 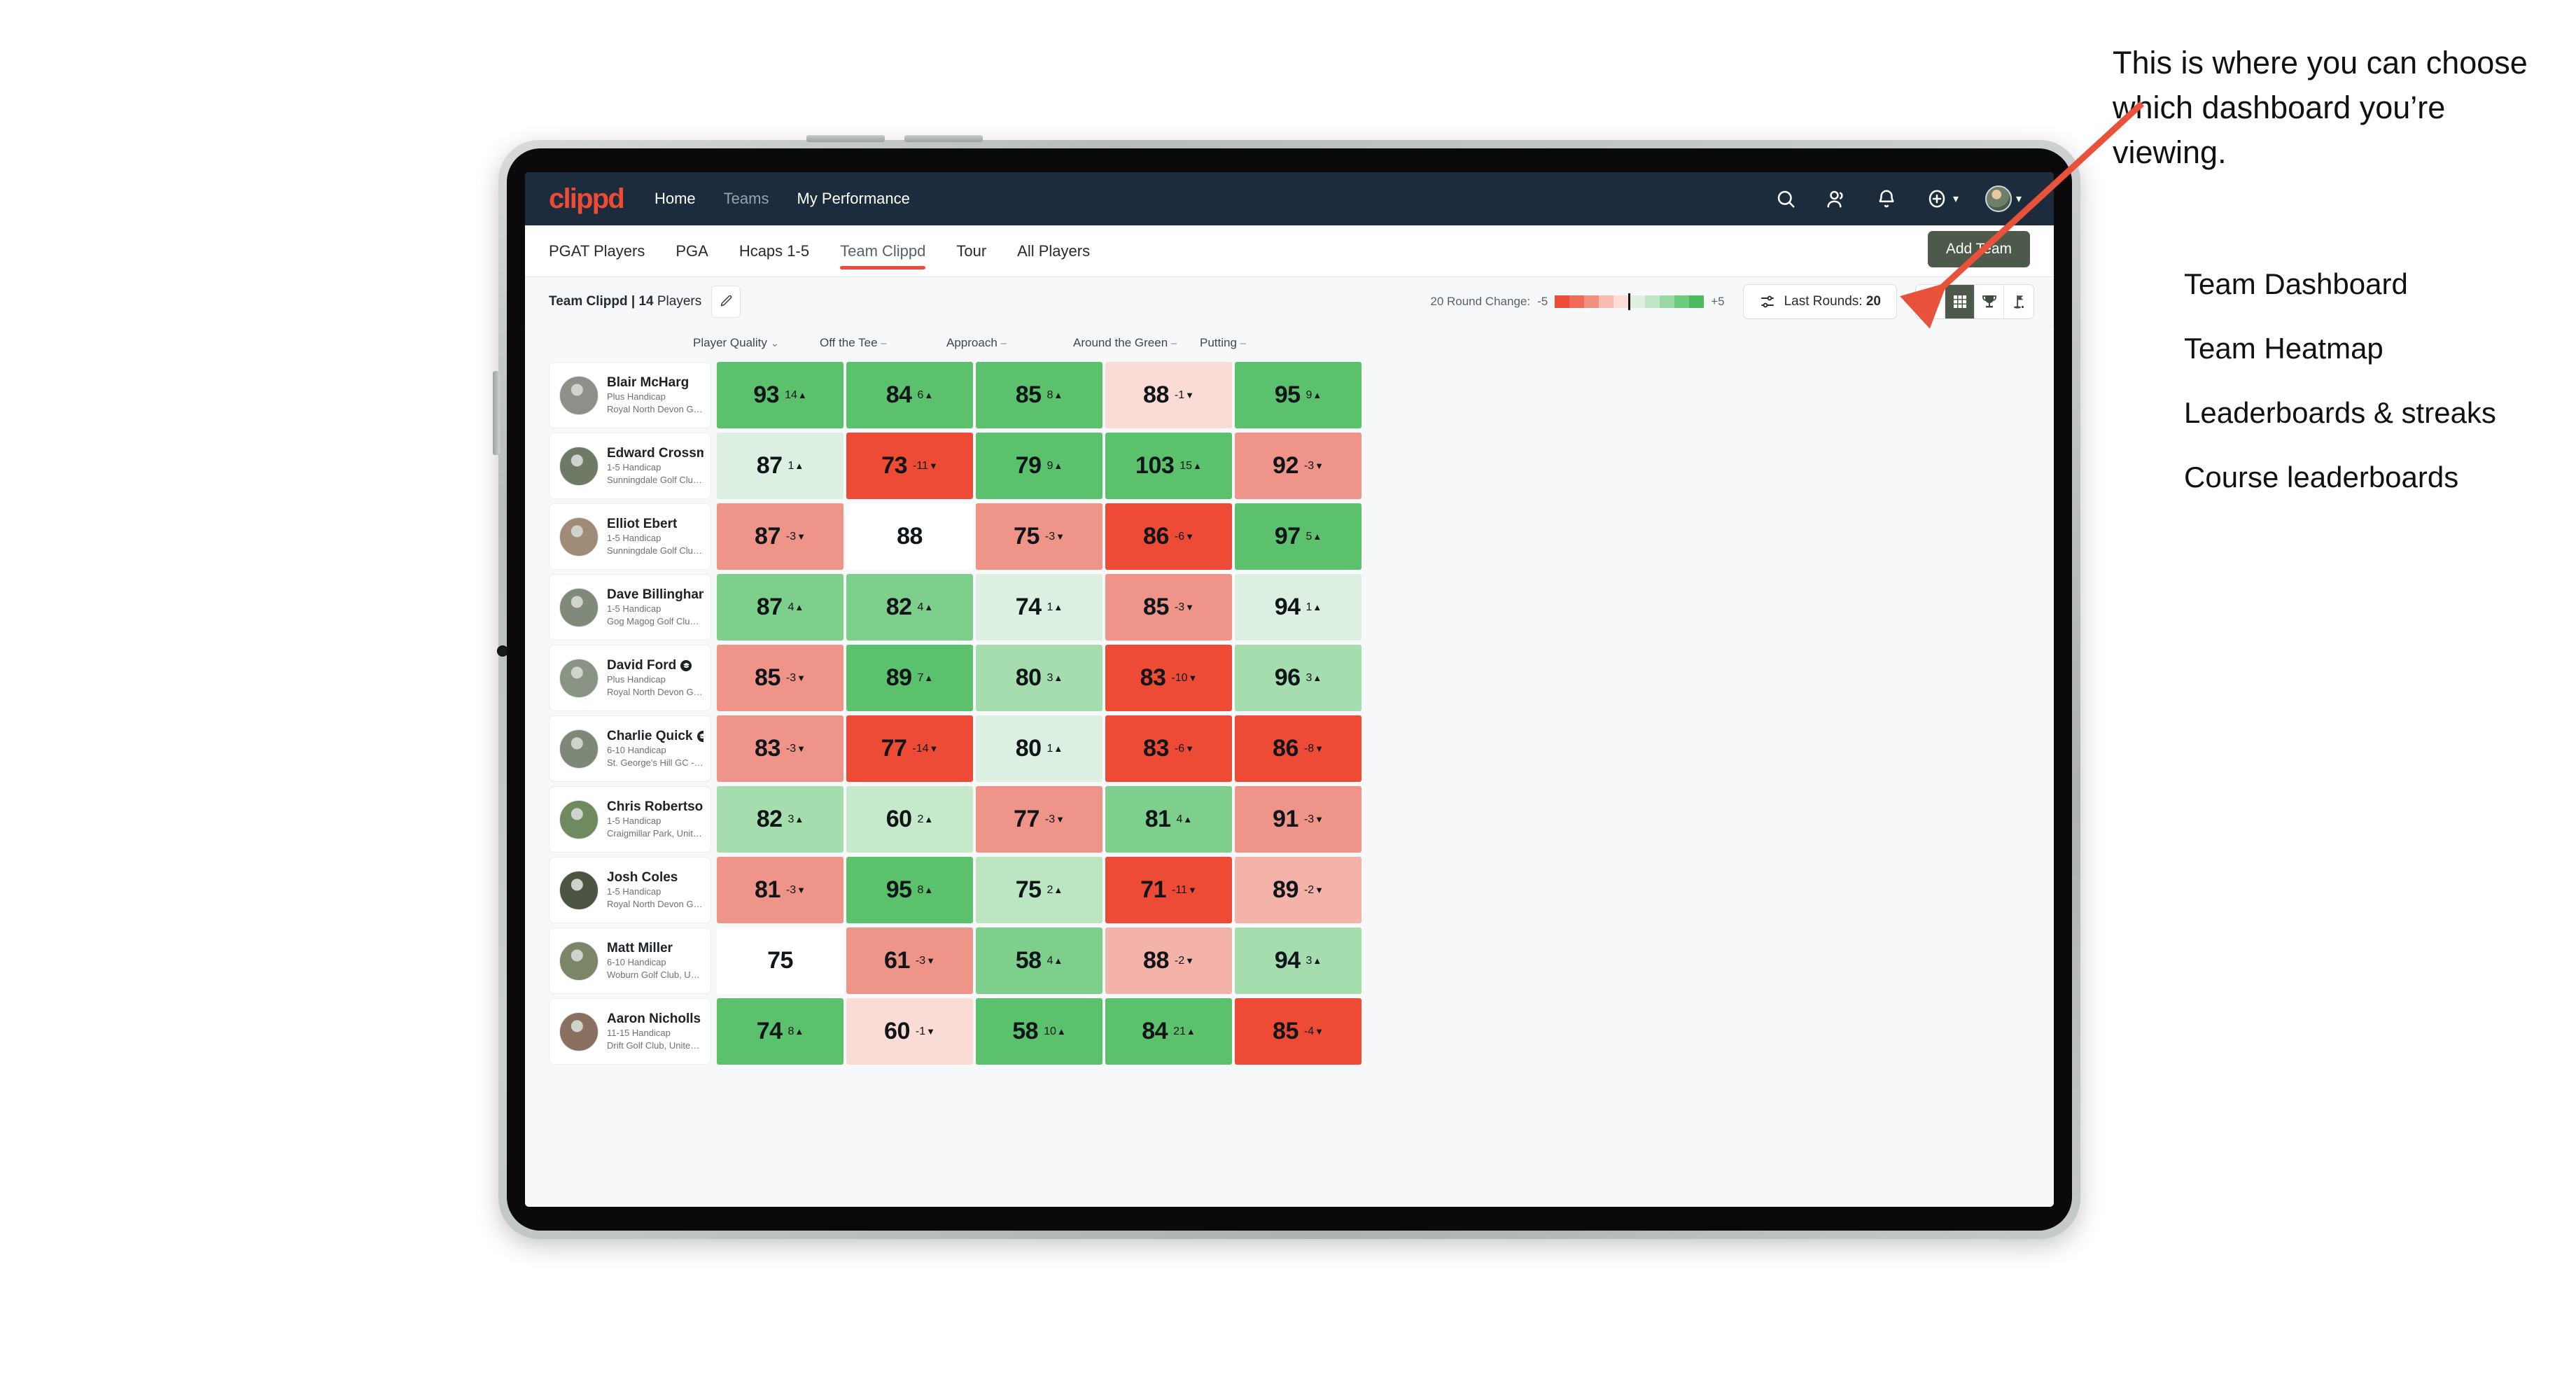 I want to click on score-cell: 81 4 ▲, so click(x=1168, y=819).